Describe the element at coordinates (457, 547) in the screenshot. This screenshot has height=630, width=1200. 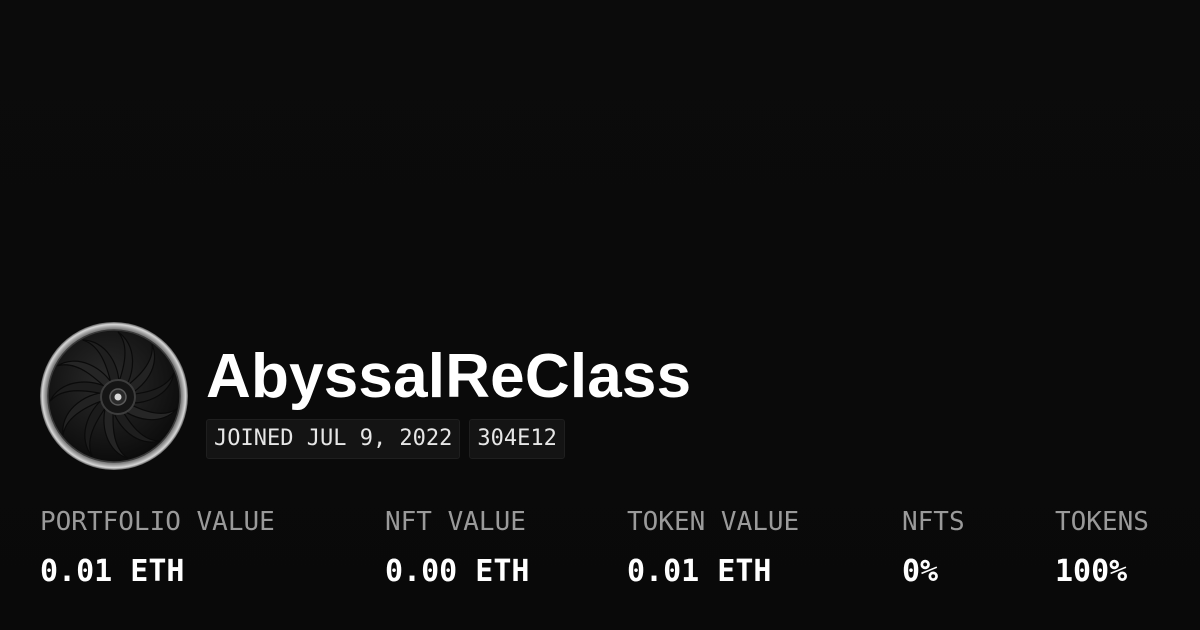
I see `stat-nft-value: NFT VALUE 0.00 ETH` at that location.